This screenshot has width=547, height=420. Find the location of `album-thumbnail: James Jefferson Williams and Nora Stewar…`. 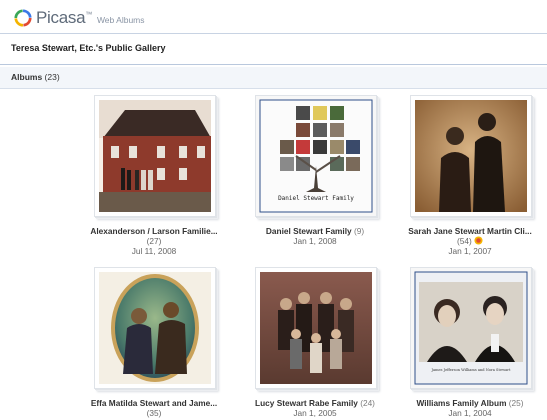

album-thumbnail: James Jefferson Williams and Nora Stewar… is located at coordinates (471, 328).